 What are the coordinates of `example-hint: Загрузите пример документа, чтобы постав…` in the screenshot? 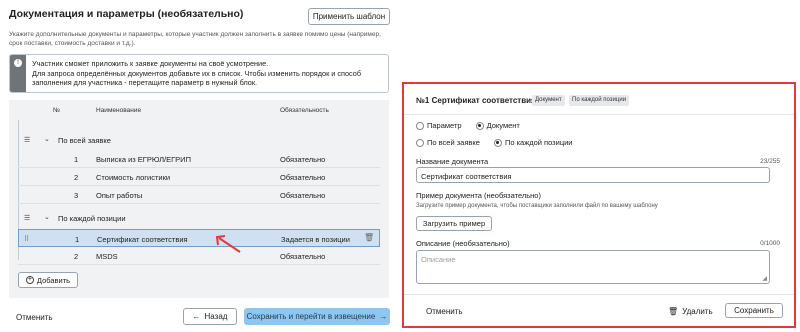 It's located at (537, 206).